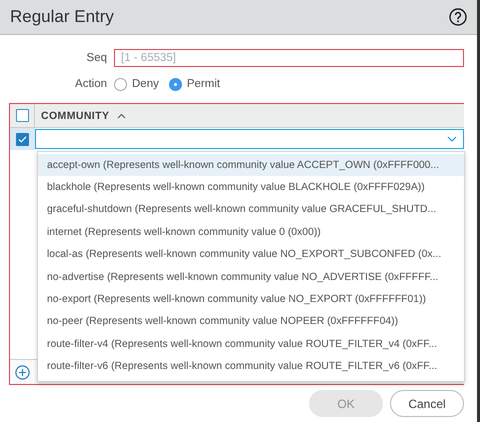 The width and height of the screenshot is (480, 422). I want to click on community-combobox, so click(249, 139).